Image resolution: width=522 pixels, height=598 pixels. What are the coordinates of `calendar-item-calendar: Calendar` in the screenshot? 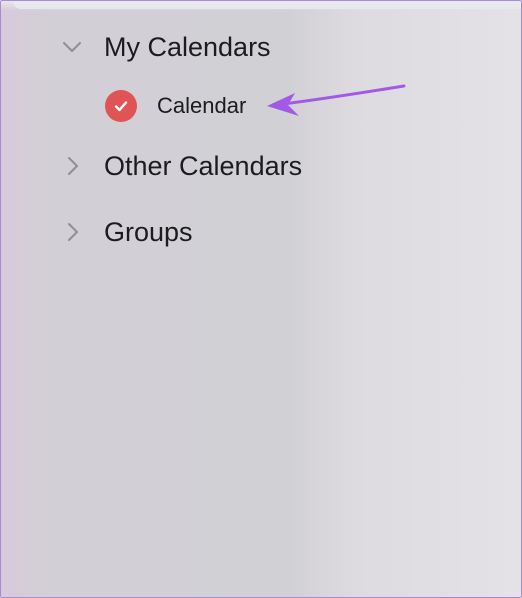 It's located at (151, 106).